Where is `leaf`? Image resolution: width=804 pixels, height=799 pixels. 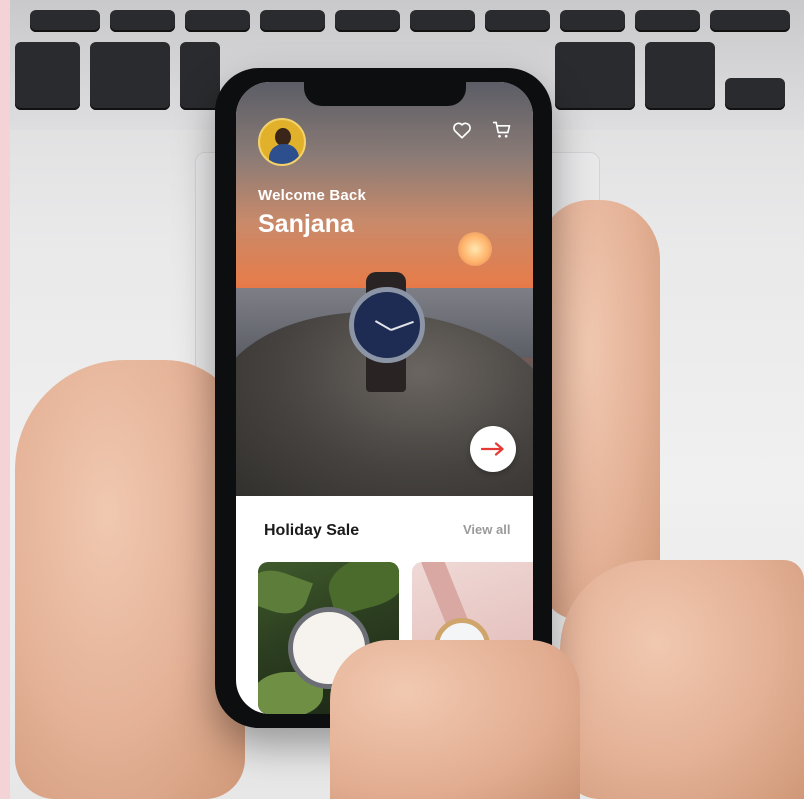 leaf is located at coordinates (286, 592).